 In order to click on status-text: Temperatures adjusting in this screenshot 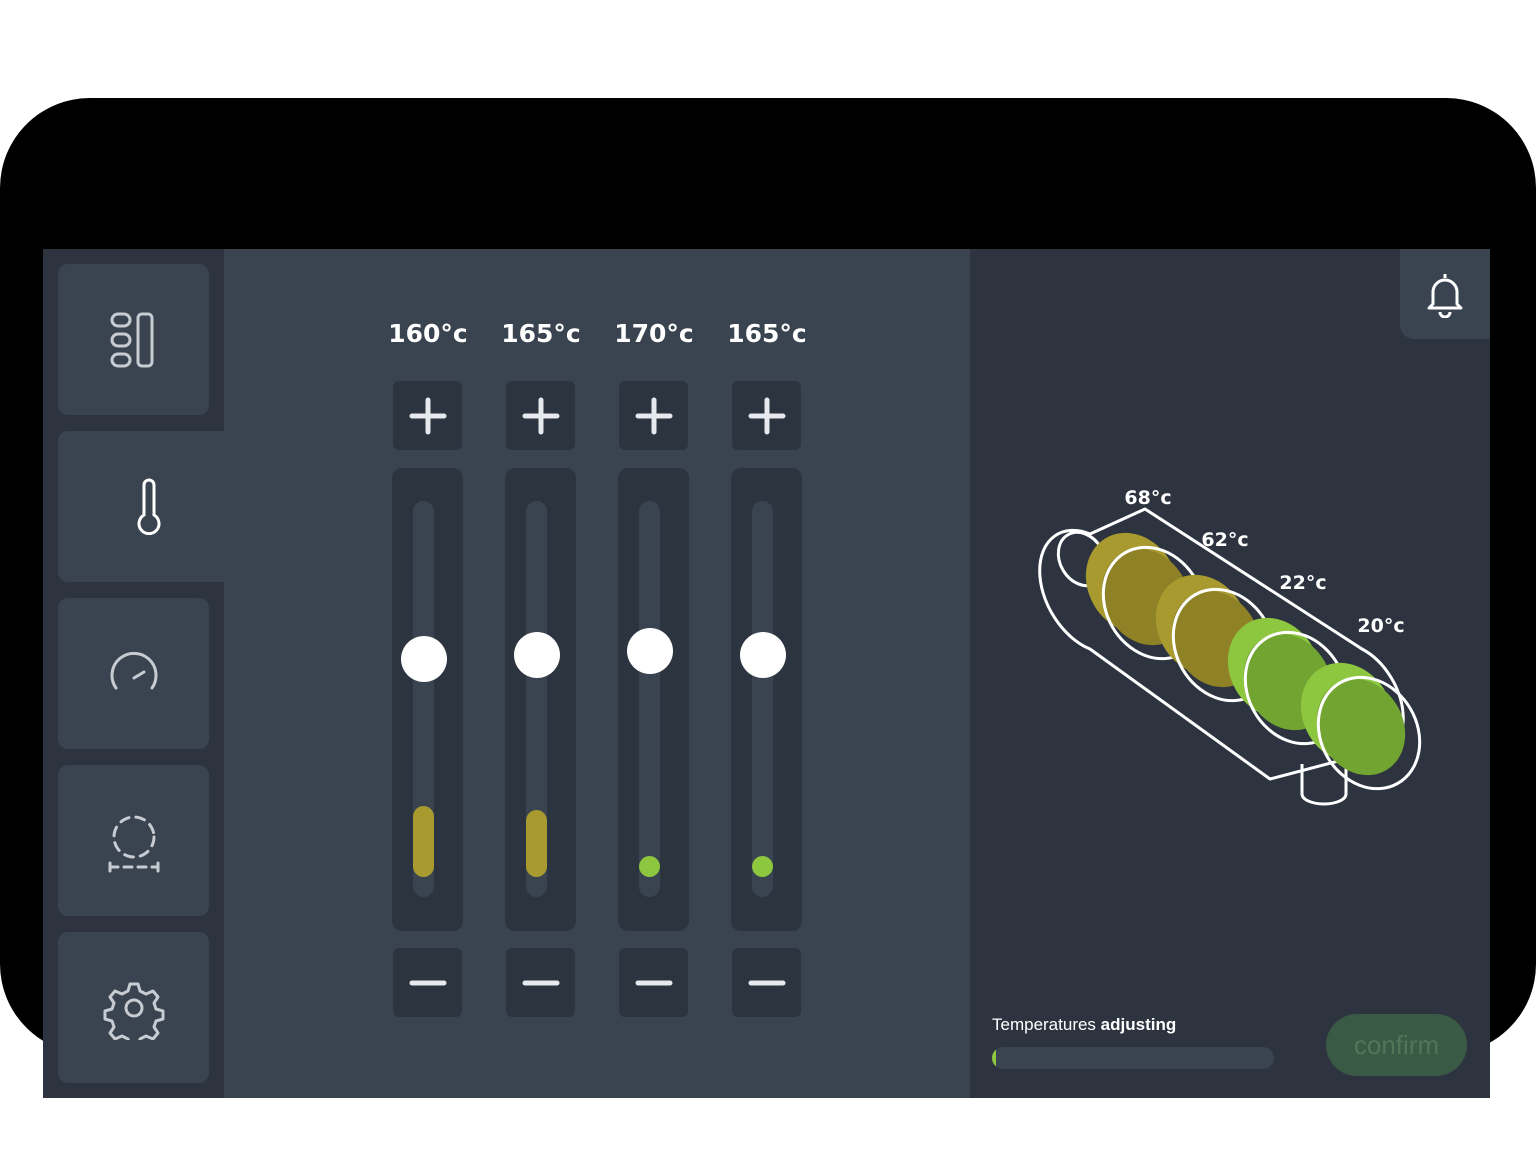, I will do `click(1084, 1025)`.